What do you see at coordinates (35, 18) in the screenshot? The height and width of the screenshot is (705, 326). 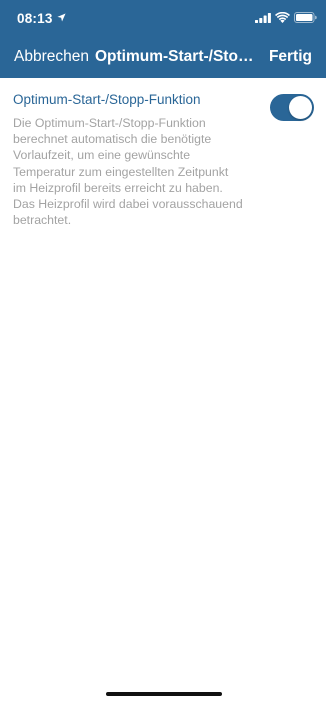 I see `status-time: 08:13` at bounding box center [35, 18].